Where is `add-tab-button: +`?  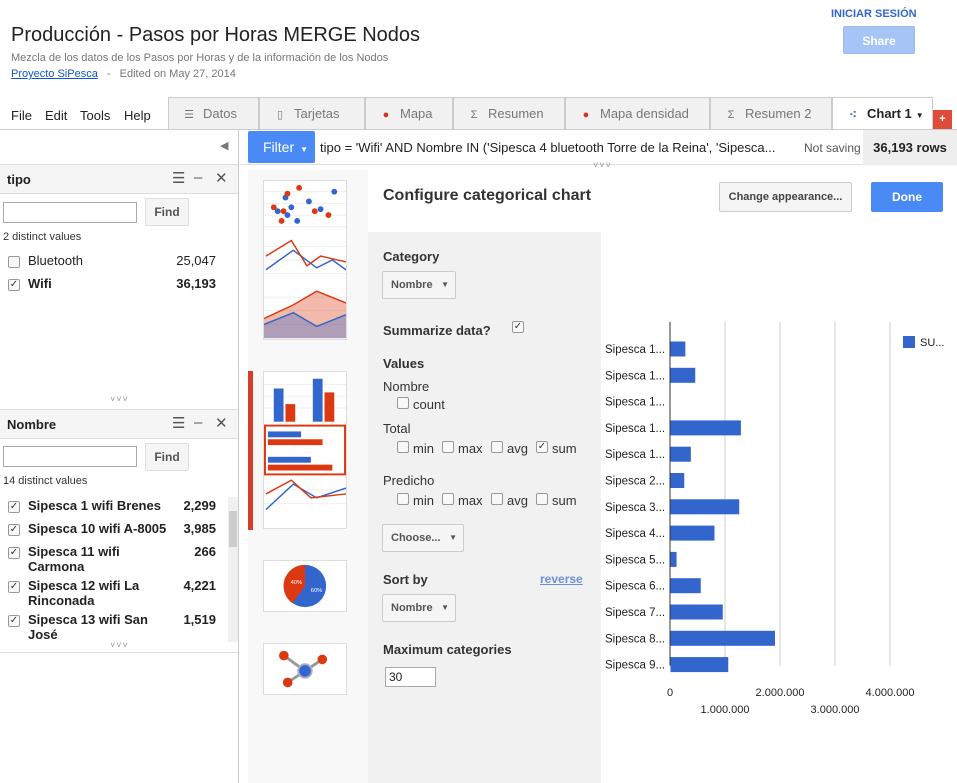 add-tab-button: + is located at coordinates (942, 119).